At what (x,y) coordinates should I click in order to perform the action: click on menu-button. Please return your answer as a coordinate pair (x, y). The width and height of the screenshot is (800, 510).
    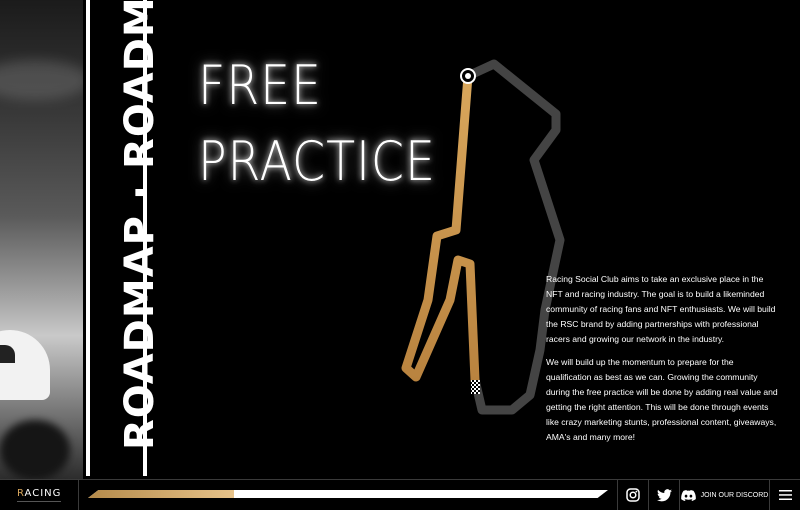
    Looking at the image, I should click on (784, 495).